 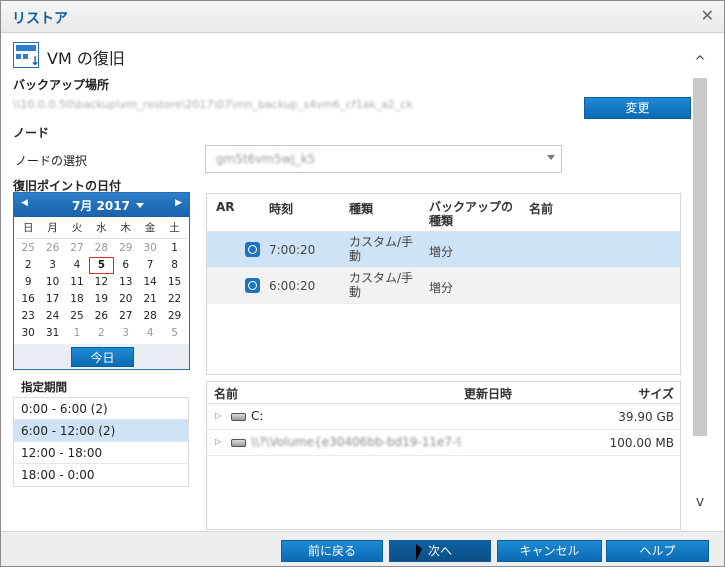 I want to click on rp-time: 6:00:20, so click(x=292, y=286).